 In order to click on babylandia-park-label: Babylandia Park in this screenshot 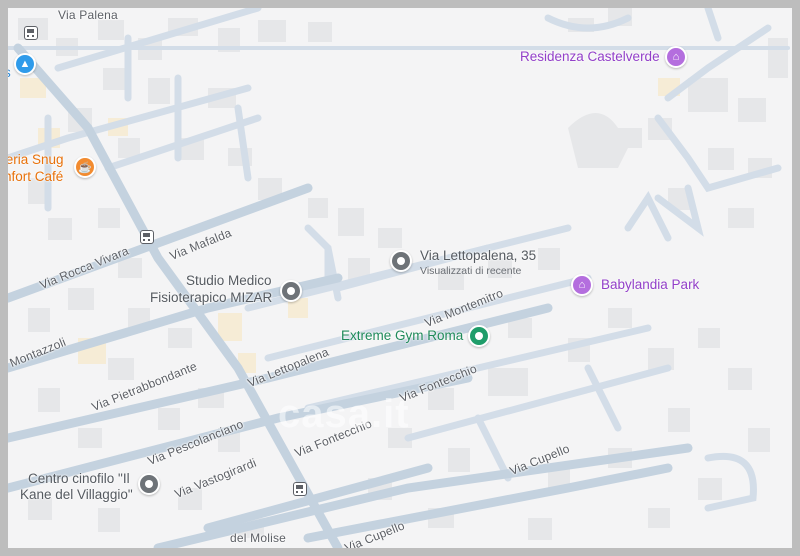, I will do `click(650, 285)`.